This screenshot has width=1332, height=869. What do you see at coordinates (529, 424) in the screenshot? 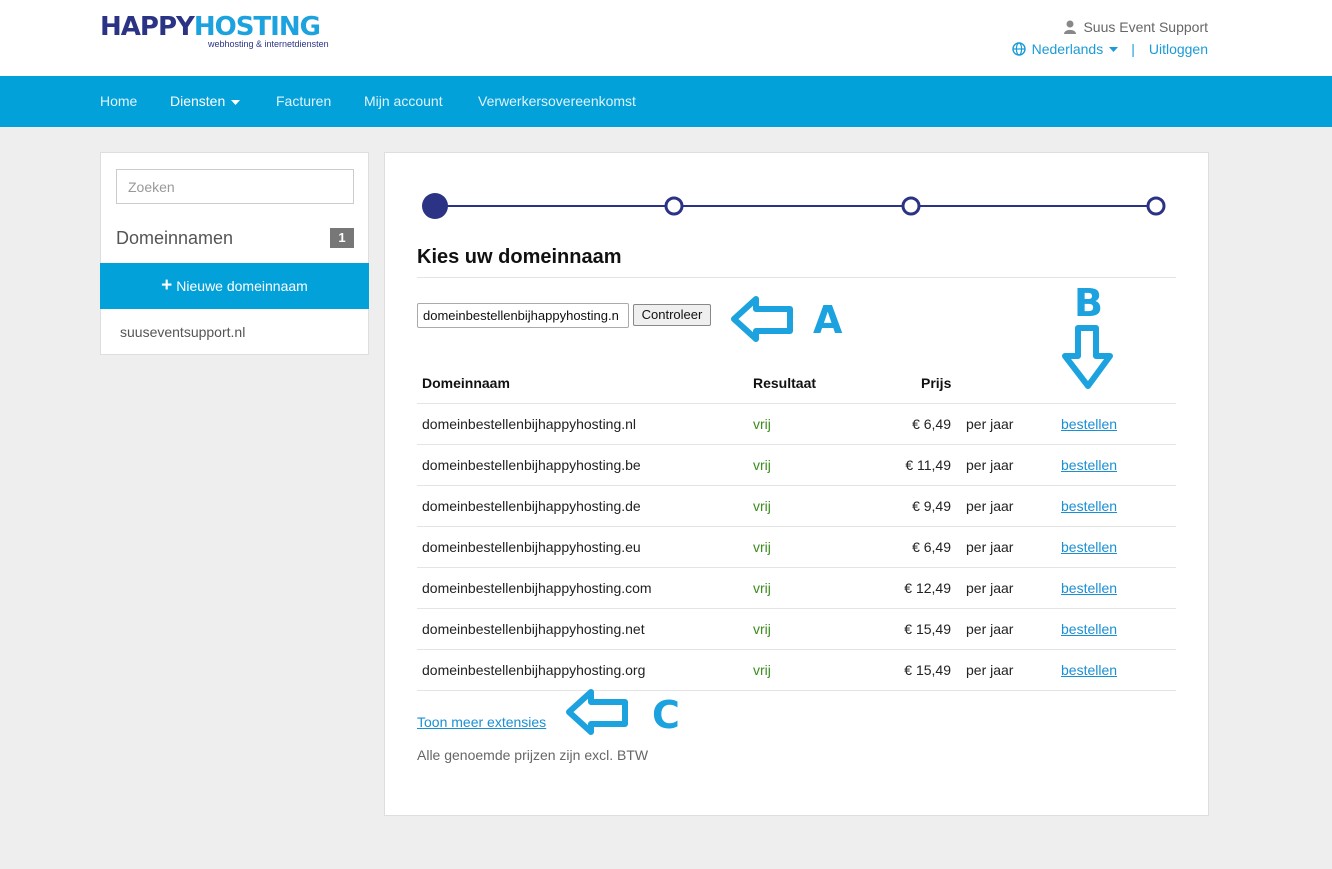
I see `domain-name-cell: domeinbestellenbijhappyhosting.nl` at bounding box center [529, 424].